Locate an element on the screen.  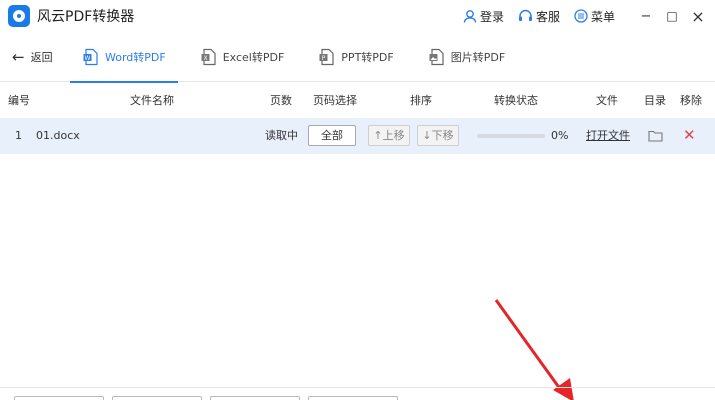
move-down-button: ↓下移 is located at coordinates (438, 135).